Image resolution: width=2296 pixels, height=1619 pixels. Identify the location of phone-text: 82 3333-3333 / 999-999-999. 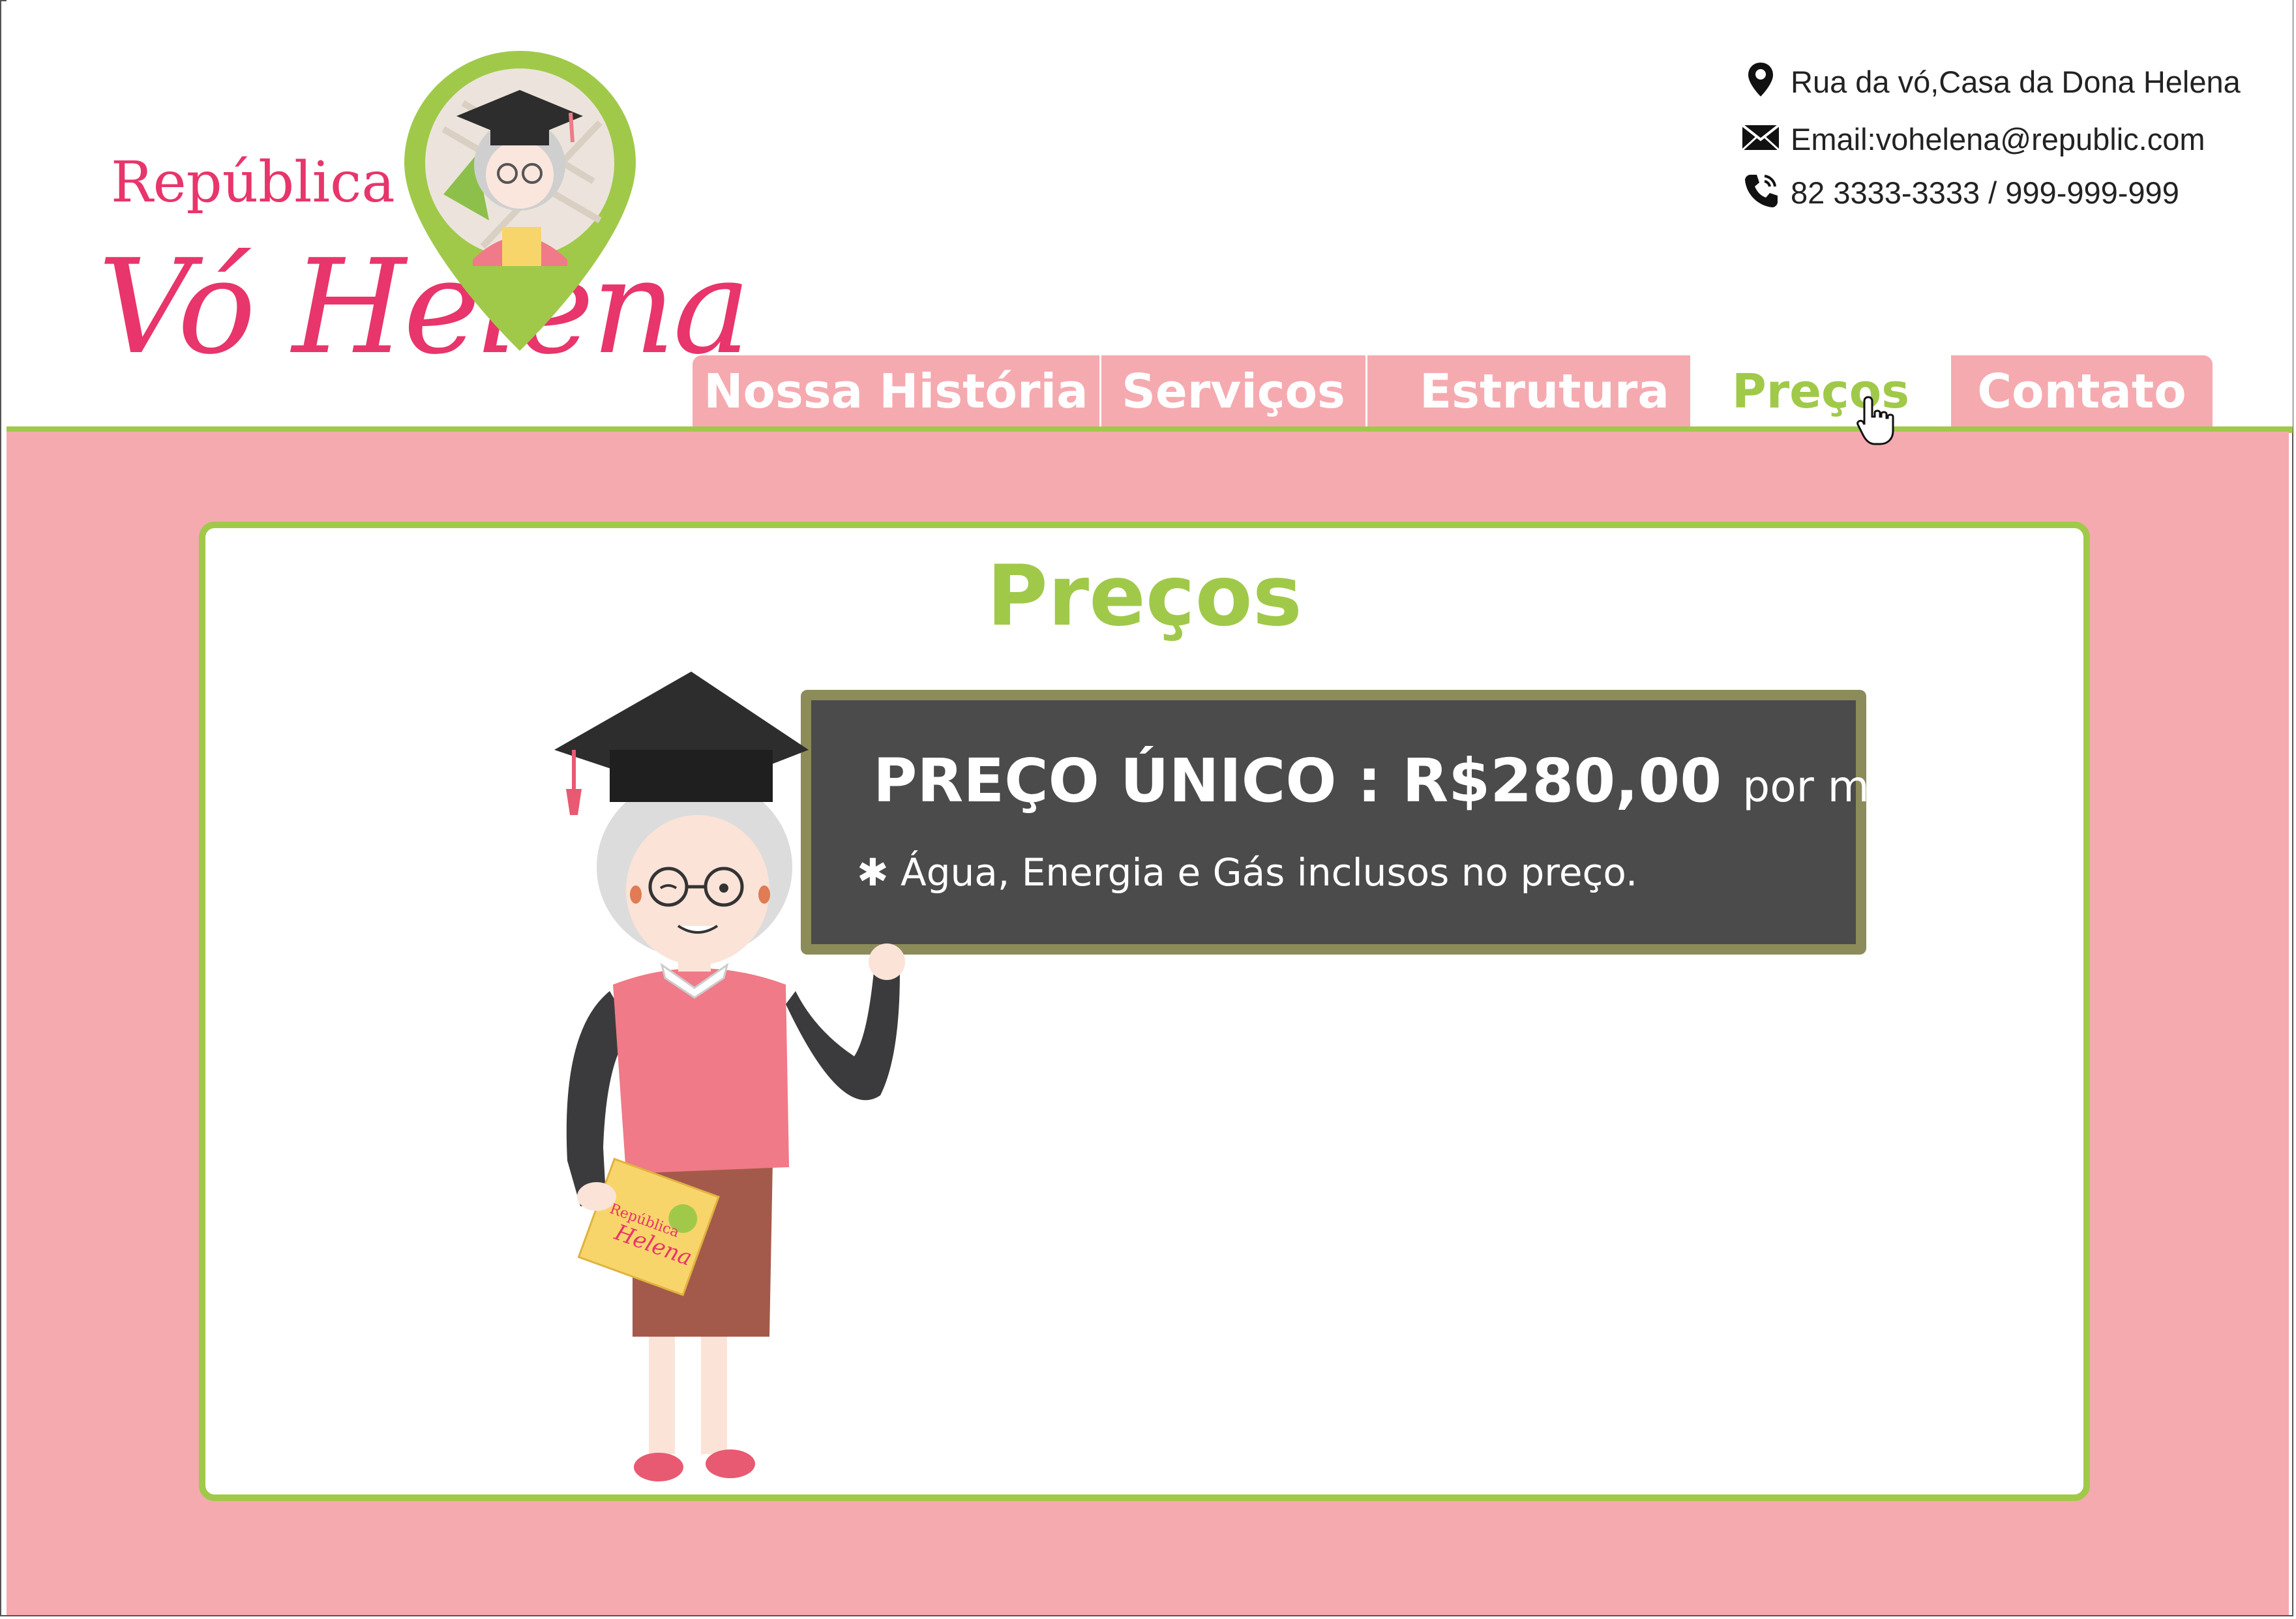
(1985, 192).